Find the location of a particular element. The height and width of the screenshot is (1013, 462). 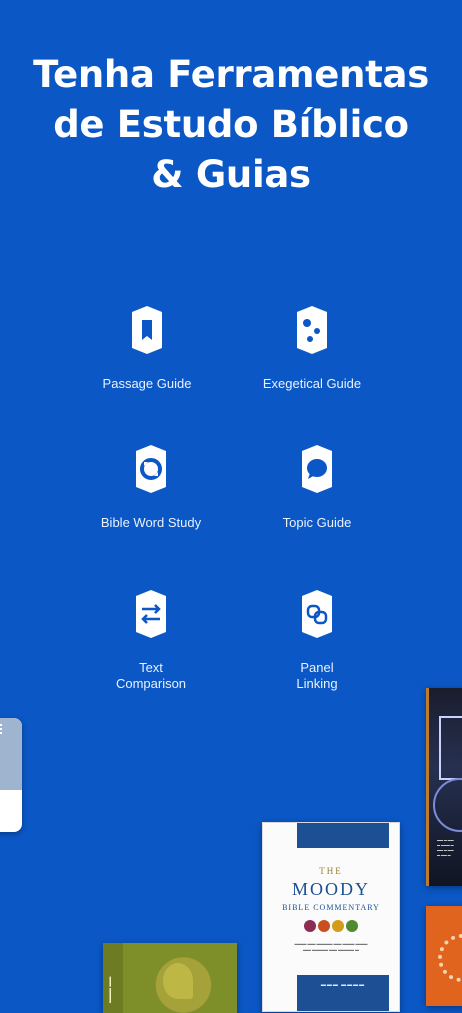

tool-bible-word-study: Bible Word Study is located at coordinates (151, 488).